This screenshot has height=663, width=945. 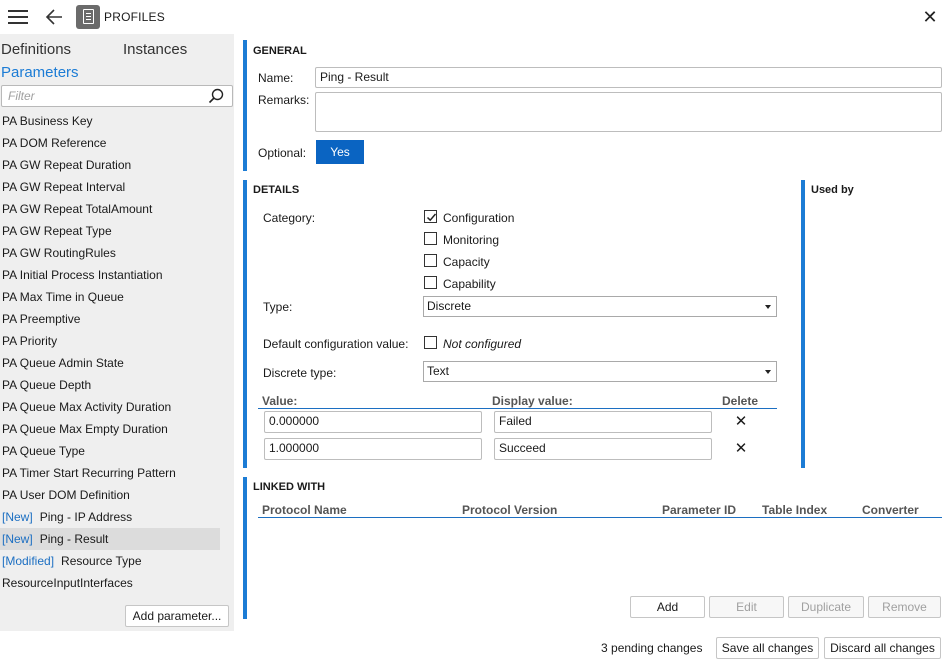 I want to click on document-icon, so click(x=88, y=17).